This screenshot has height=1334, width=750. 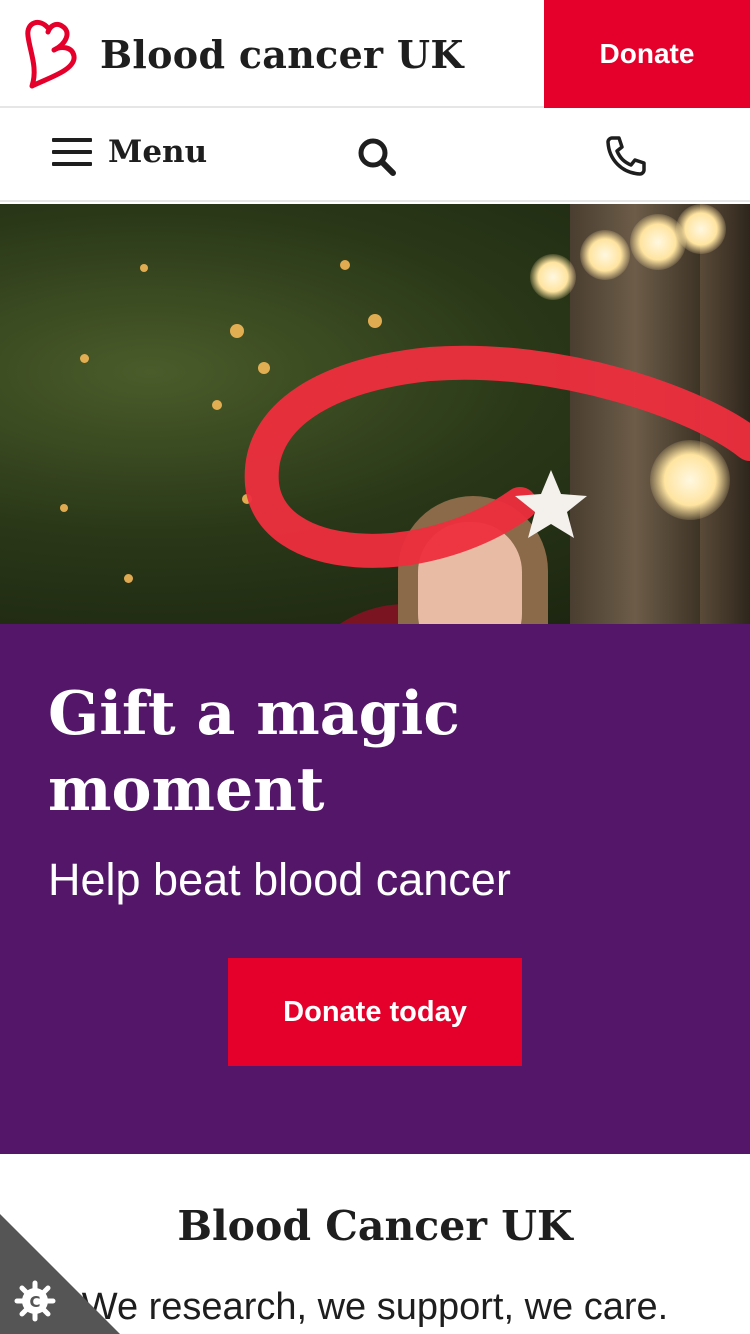 What do you see at coordinates (60, 1274) in the screenshot?
I see `cookie-settings-button: C` at bounding box center [60, 1274].